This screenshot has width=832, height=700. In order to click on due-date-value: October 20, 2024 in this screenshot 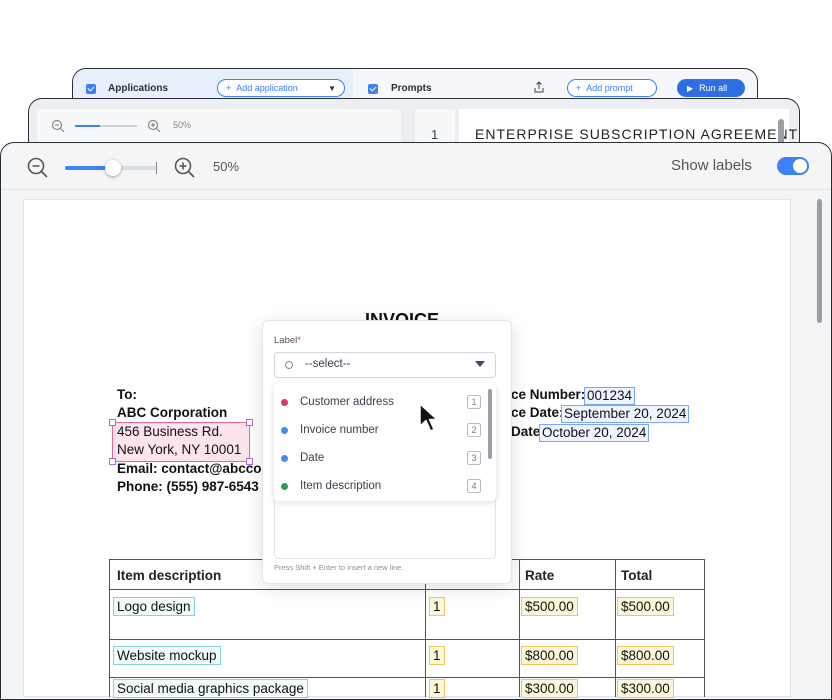, I will do `click(594, 433)`.